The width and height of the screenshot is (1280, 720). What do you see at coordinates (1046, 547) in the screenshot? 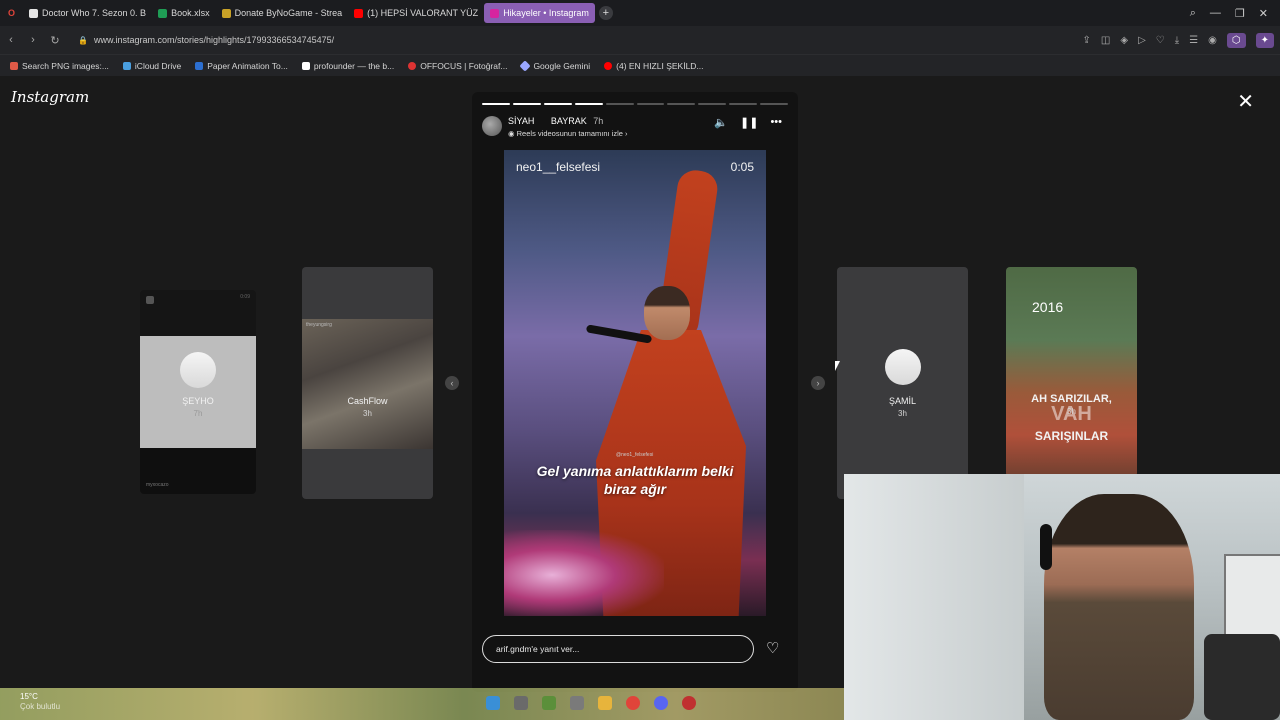
I see `headset-icon` at bounding box center [1046, 547].